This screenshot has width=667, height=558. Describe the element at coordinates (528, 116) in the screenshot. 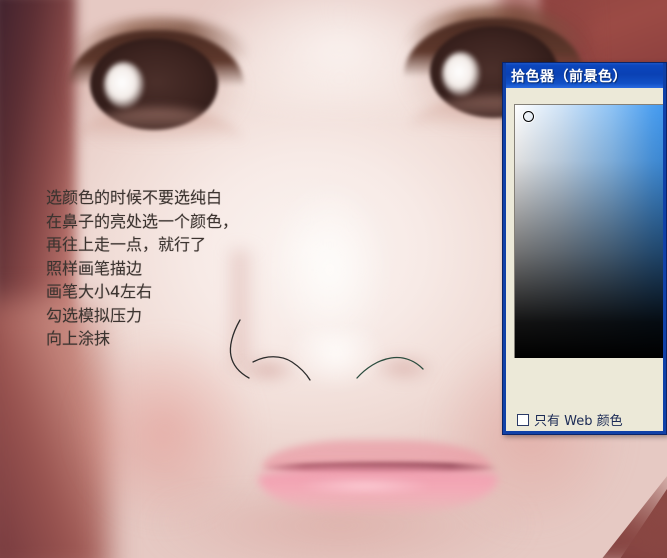

I see `color-field-cursor` at that location.